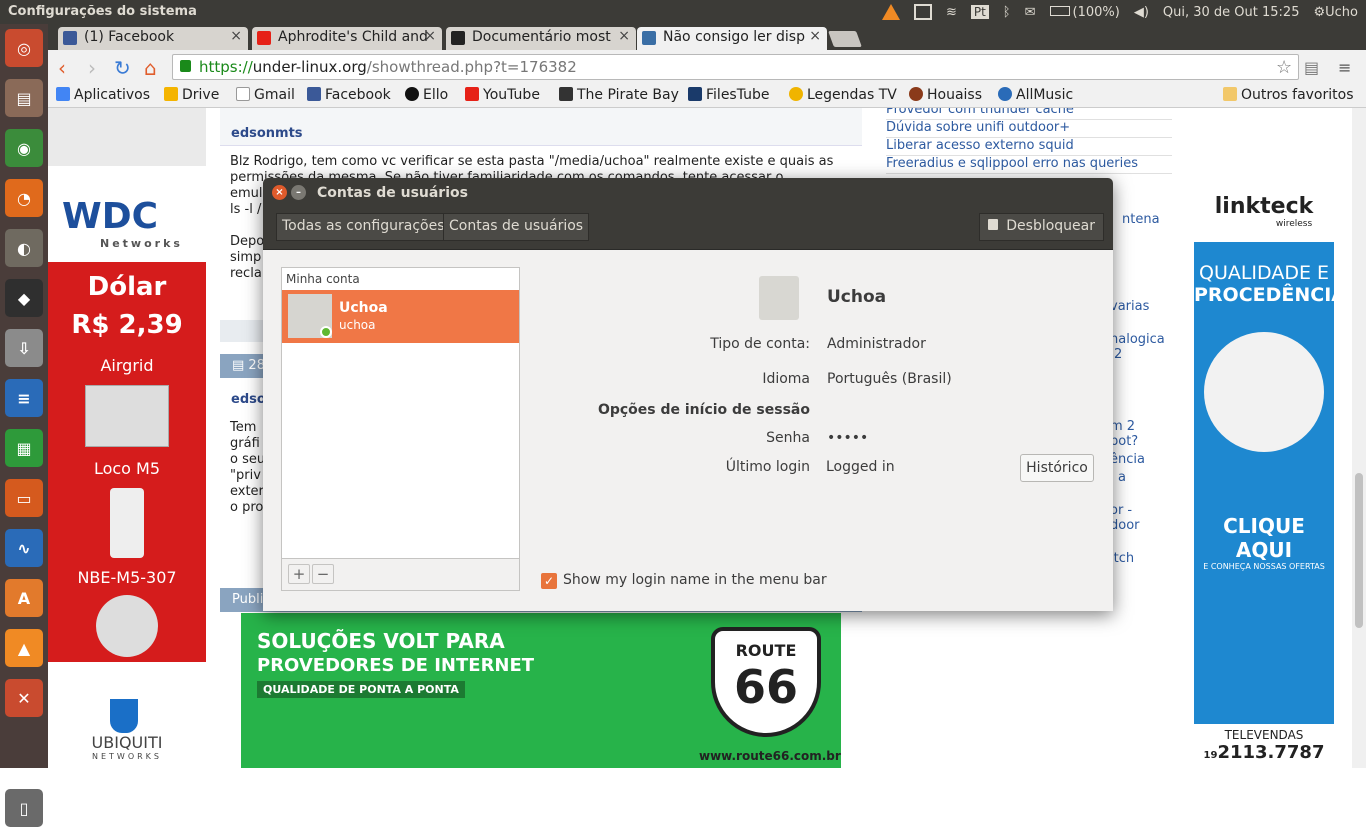  Describe the element at coordinates (127, 214) in the screenshot. I see `wdc-logo: WDC Networks` at that location.